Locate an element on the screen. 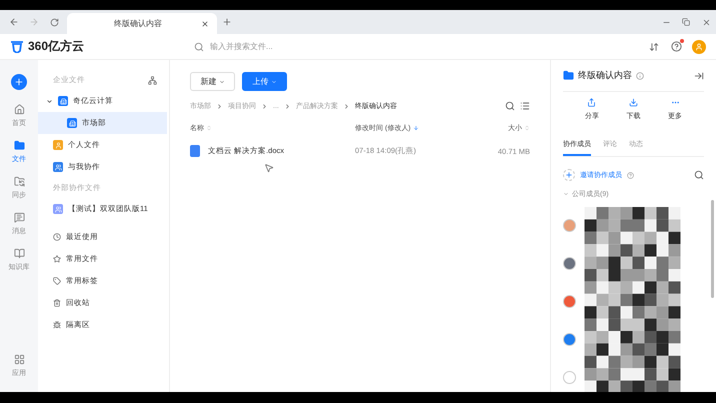 The width and height of the screenshot is (716, 403). folder-sync-icon is located at coordinates (19, 181).